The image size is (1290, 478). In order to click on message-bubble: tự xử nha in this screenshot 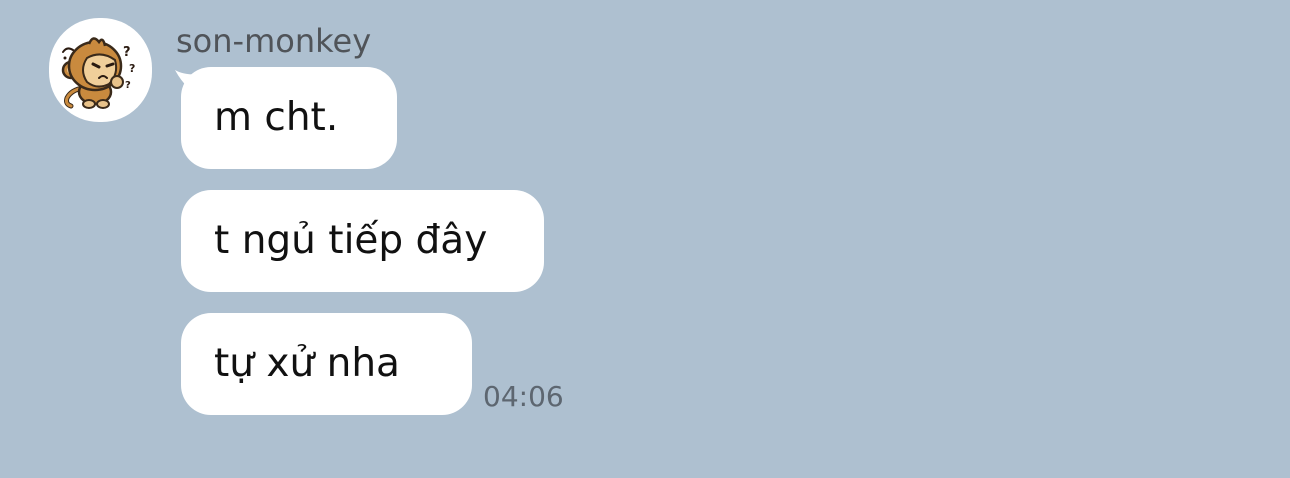, I will do `click(326, 364)`.